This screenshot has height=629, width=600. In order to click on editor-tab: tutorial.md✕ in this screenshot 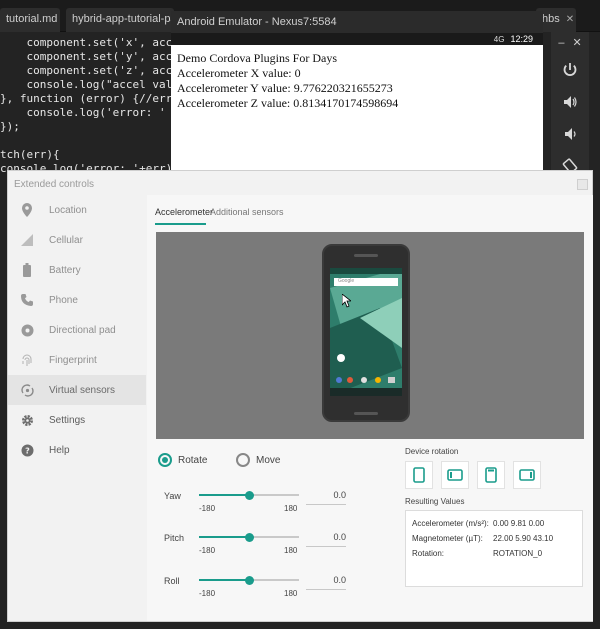, I will do `click(30, 20)`.